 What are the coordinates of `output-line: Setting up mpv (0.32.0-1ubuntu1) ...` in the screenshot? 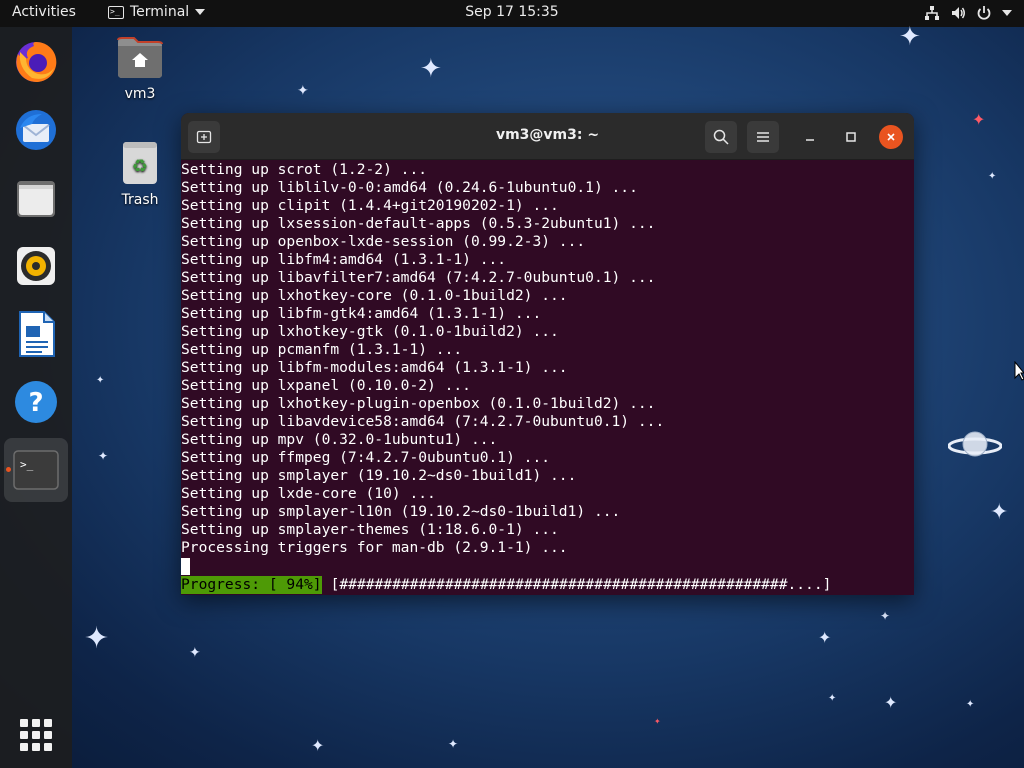 It's located at (339, 439).